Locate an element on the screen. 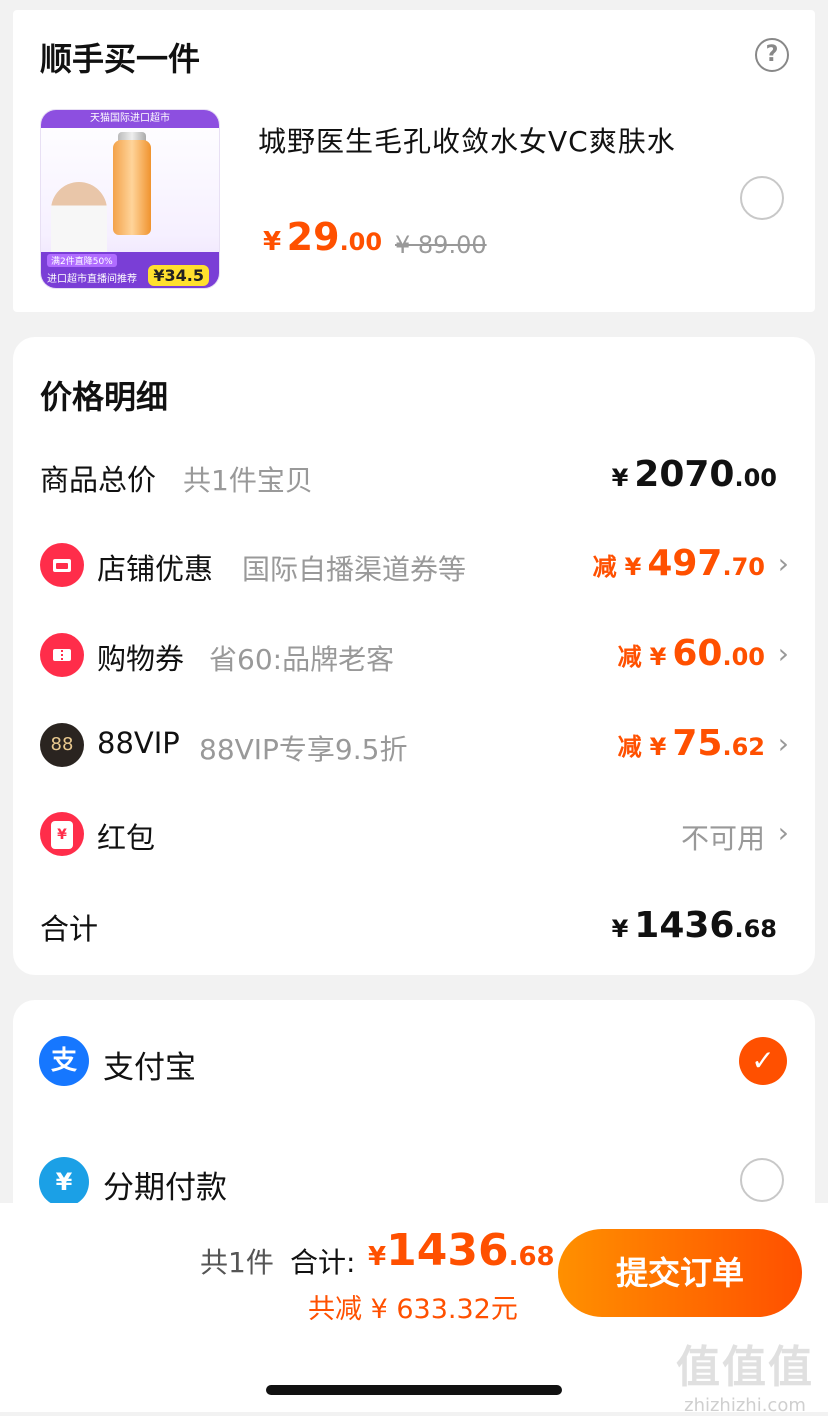 This screenshot has width=828, height=1416. subtotal-count: 共1件宝贝 is located at coordinates (248, 480).